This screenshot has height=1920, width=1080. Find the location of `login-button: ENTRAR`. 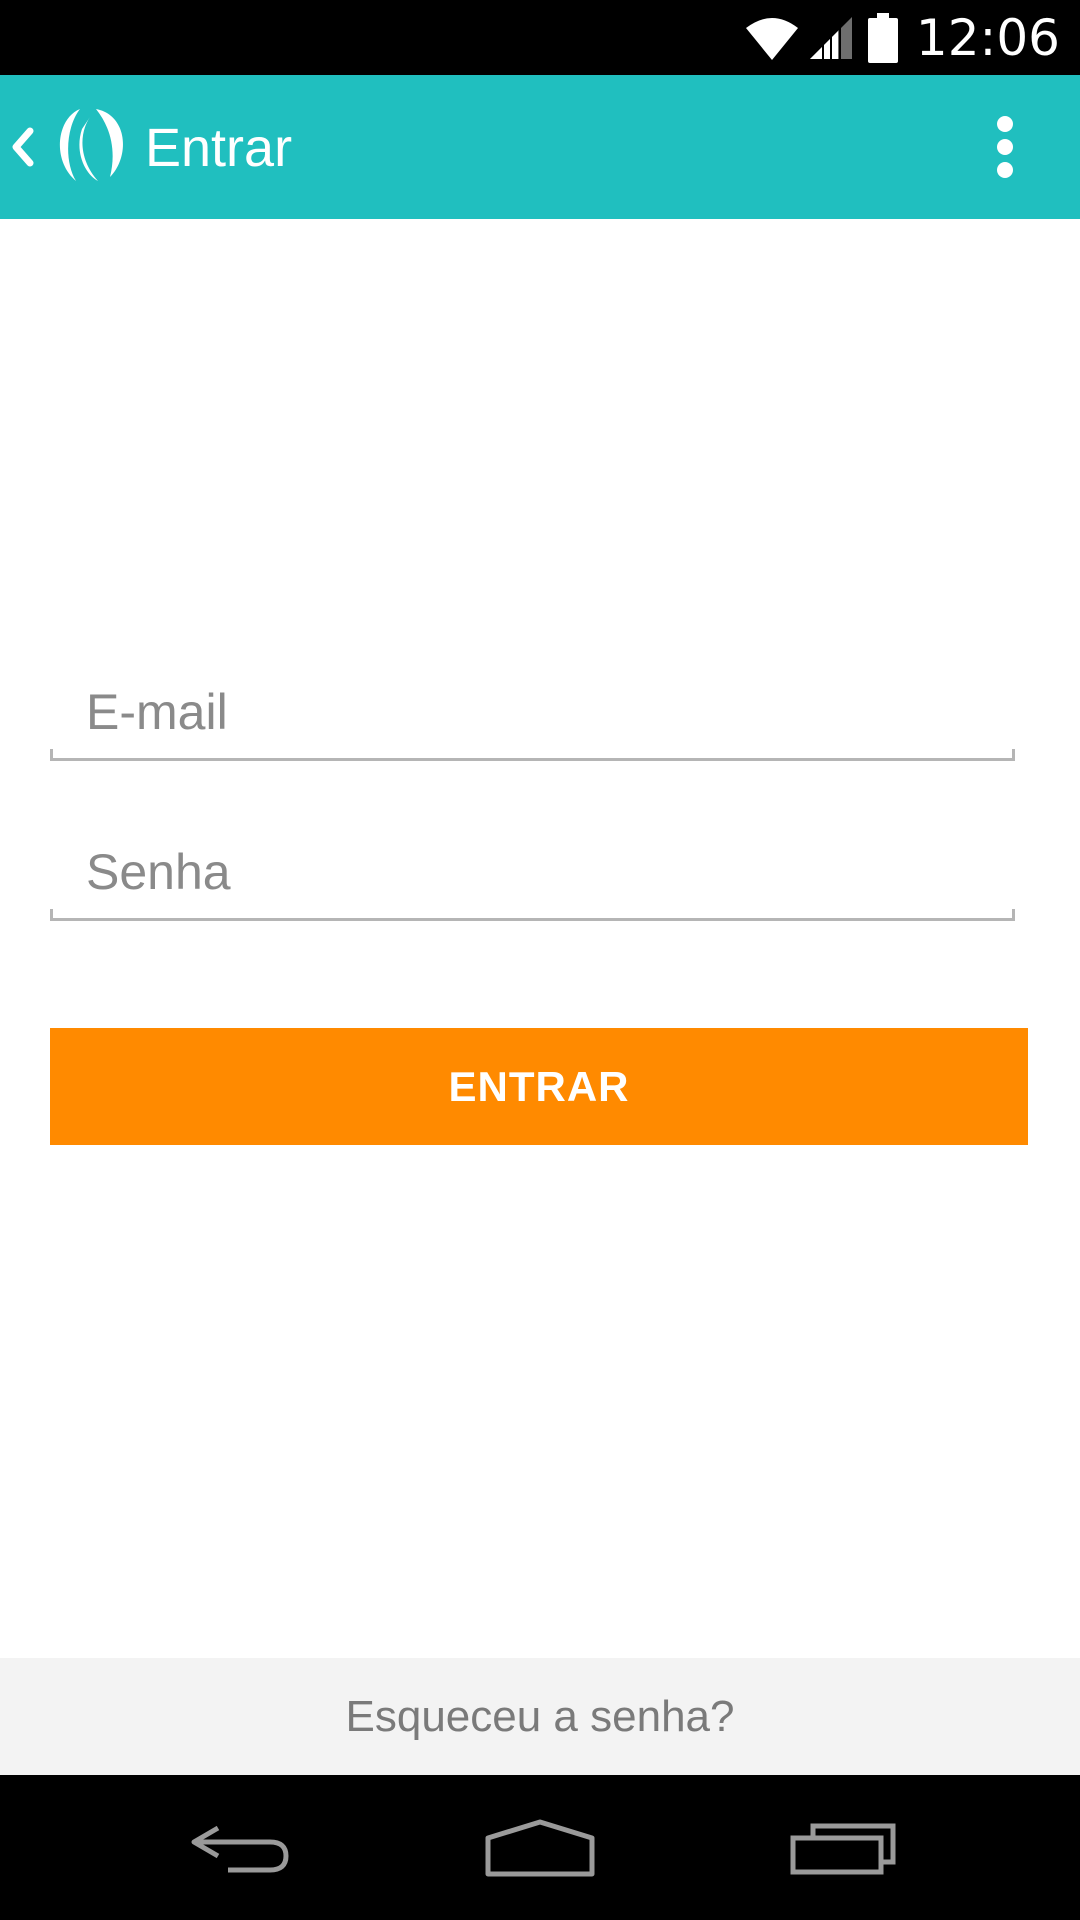

login-button: ENTRAR is located at coordinates (539, 1086).